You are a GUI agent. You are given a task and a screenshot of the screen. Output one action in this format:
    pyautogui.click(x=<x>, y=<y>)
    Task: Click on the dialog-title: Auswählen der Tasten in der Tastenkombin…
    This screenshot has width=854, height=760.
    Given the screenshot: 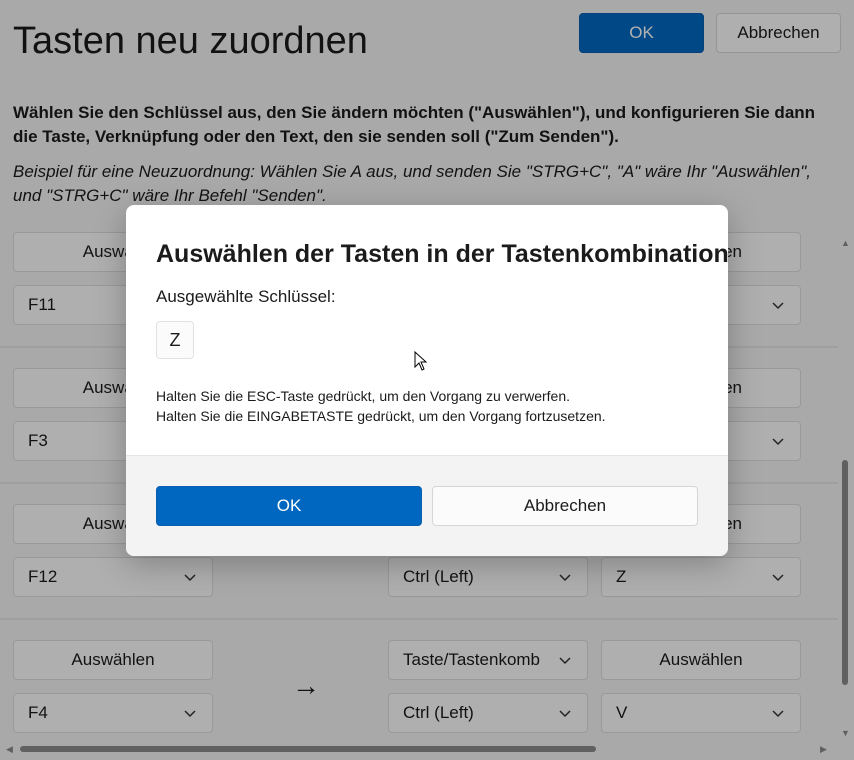 What is the action you would take?
    pyautogui.click(x=442, y=254)
    